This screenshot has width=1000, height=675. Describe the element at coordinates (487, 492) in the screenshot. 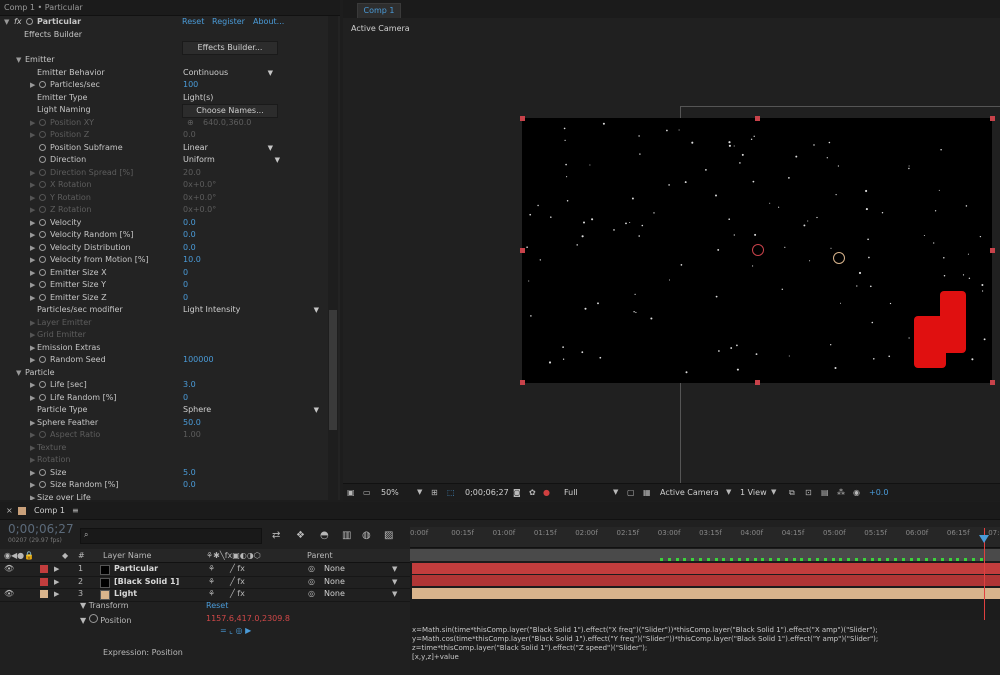

I see `viewer-timecode: 0;00;06;27` at that location.